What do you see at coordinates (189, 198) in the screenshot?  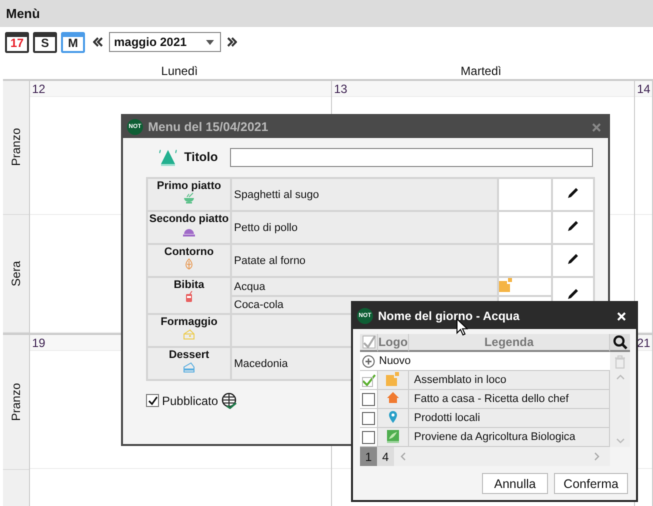 I see `bowl-icon` at bounding box center [189, 198].